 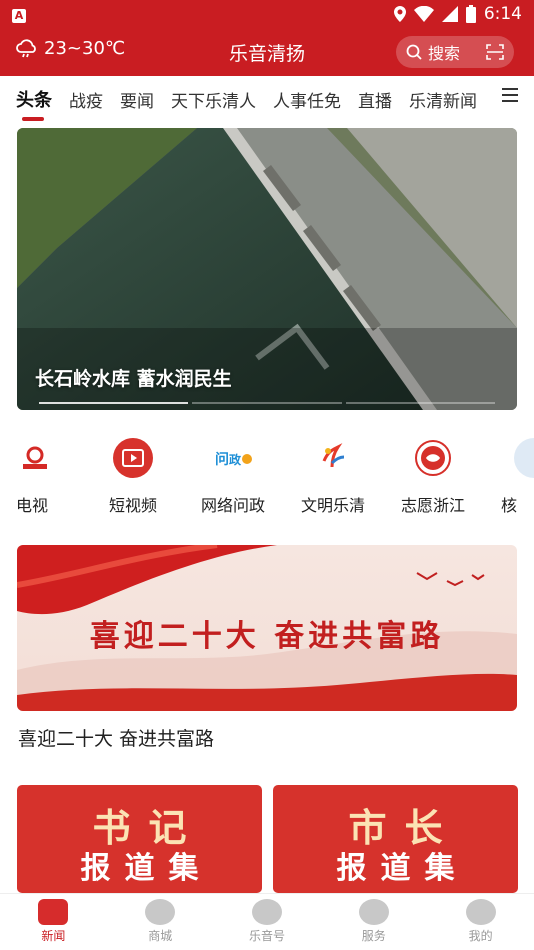 I want to click on bottom-nav: 新闻 商城 乐音号 服务 我的, so click(x=267, y=921).